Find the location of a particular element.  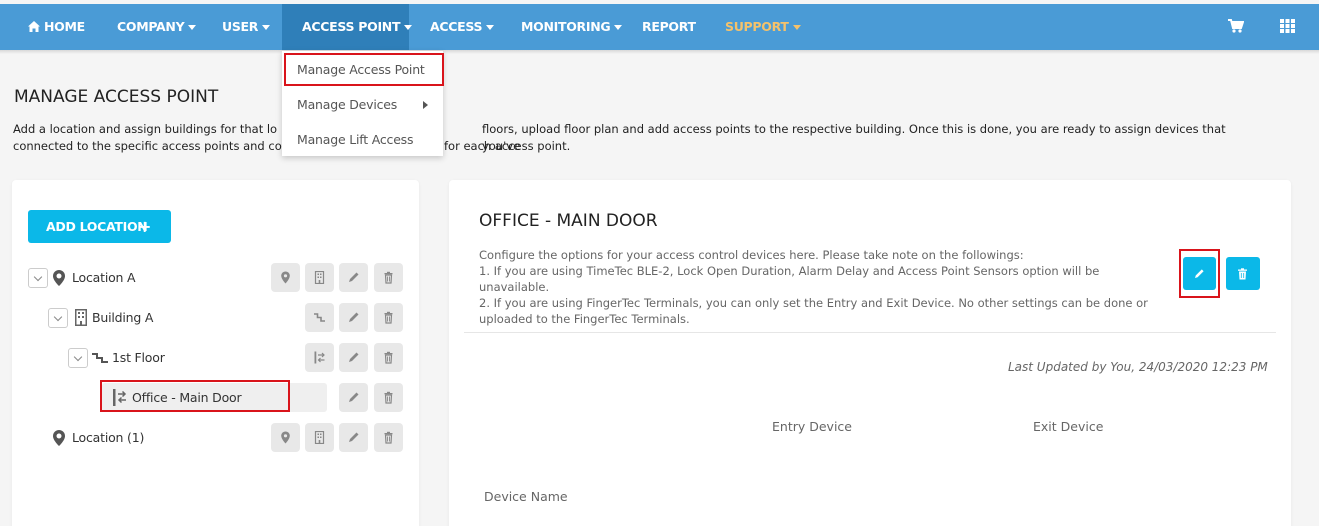

home-icon is located at coordinates (34, 26).